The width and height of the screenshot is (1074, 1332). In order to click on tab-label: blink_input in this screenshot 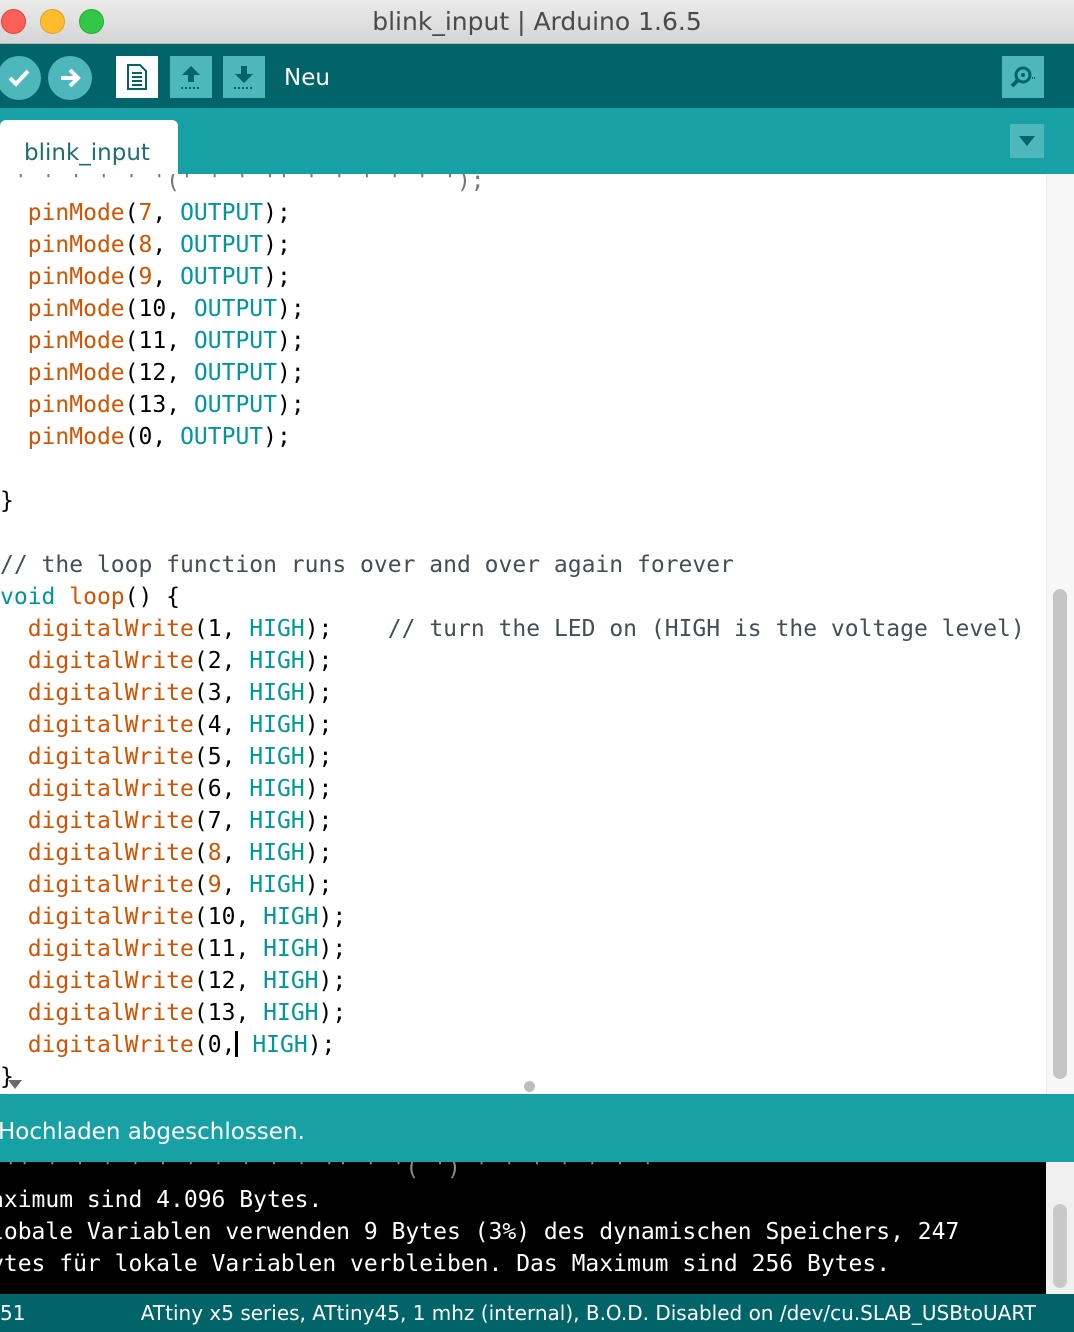, I will do `click(87, 153)`.